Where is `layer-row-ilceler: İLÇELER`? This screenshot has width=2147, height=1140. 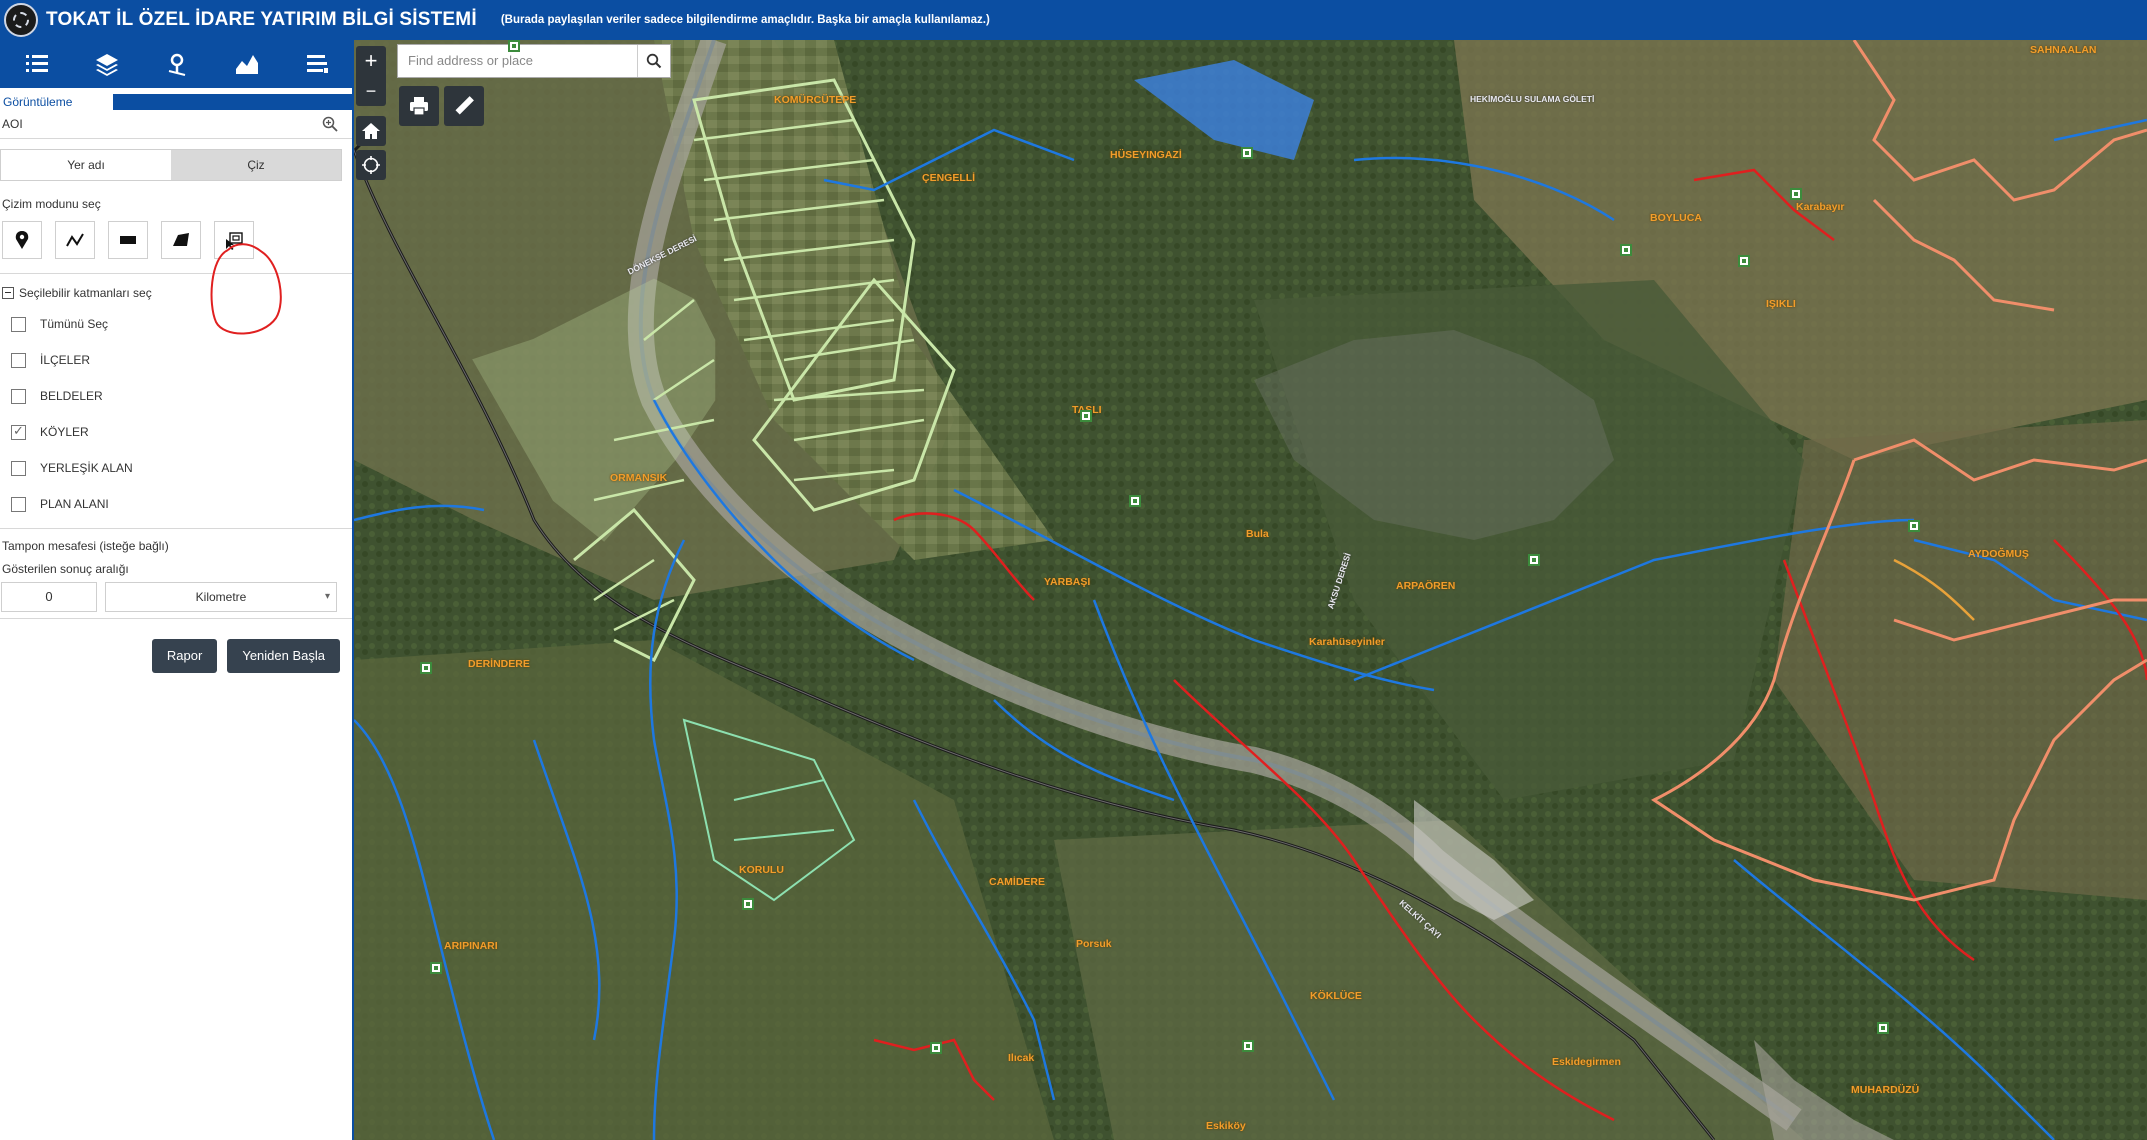 layer-row-ilceler: İLÇELER is located at coordinates (176, 360).